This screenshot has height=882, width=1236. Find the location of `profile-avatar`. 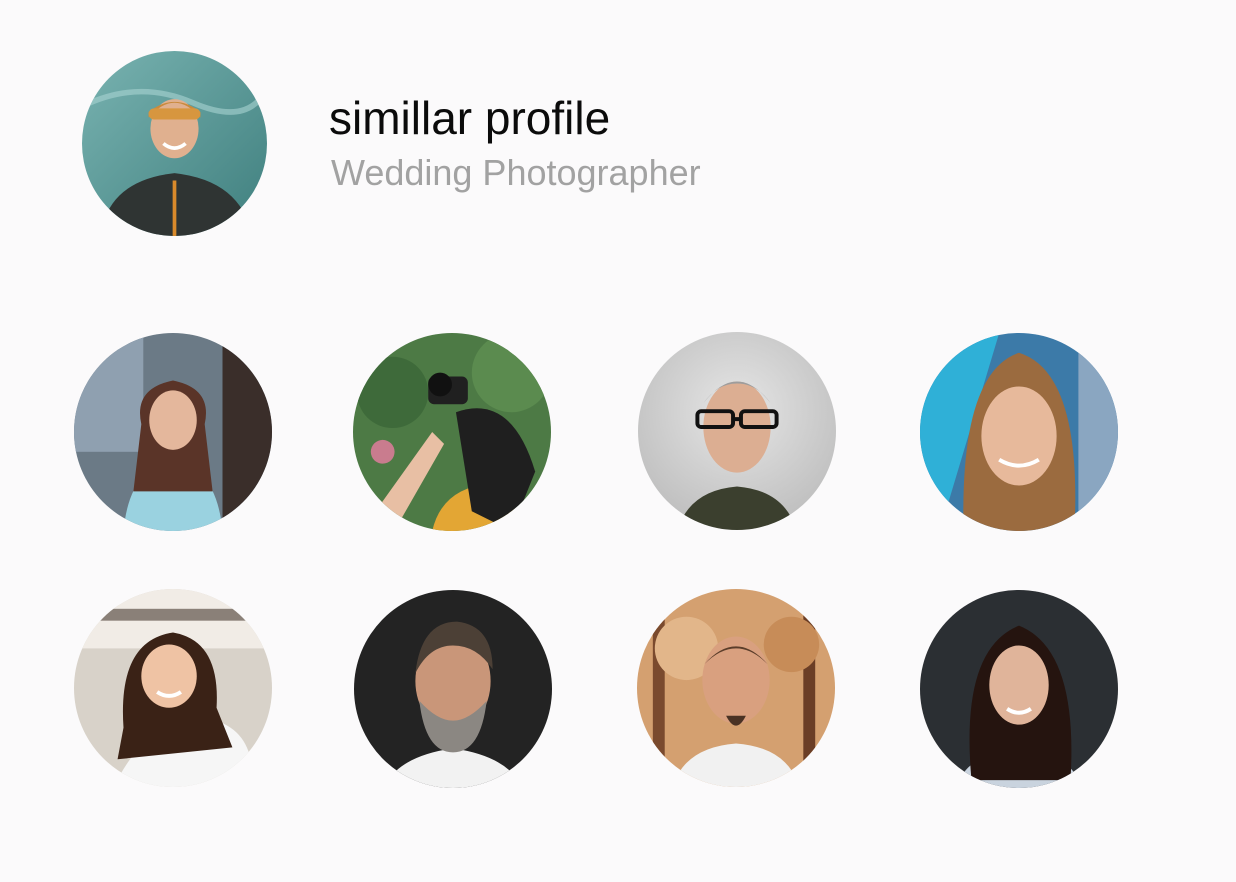

profile-avatar is located at coordinates (174, 143).